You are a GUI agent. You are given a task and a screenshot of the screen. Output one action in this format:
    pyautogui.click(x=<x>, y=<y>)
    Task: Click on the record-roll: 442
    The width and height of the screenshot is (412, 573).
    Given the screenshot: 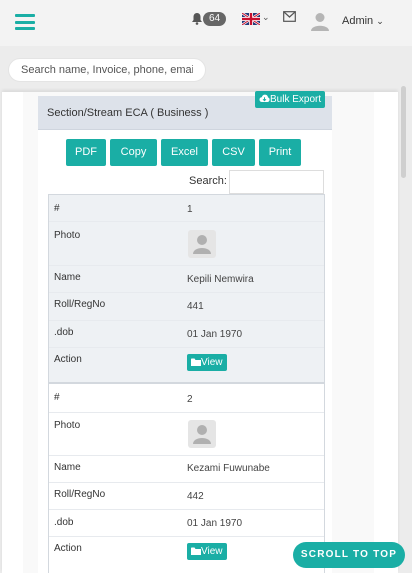 What is the action you would take?
    pyautogui.click(x=195, y=496)
    